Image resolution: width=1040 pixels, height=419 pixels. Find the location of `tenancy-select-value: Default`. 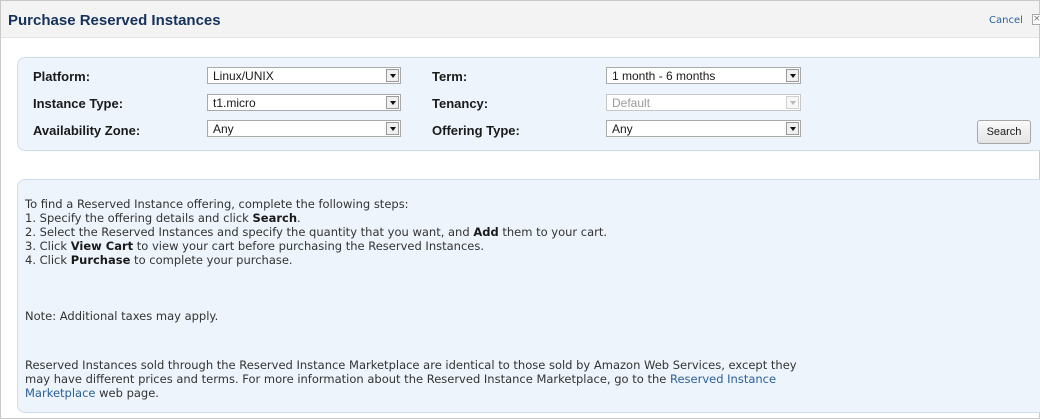

tenancy-select-value: Default is located at coordinates (631, 103).